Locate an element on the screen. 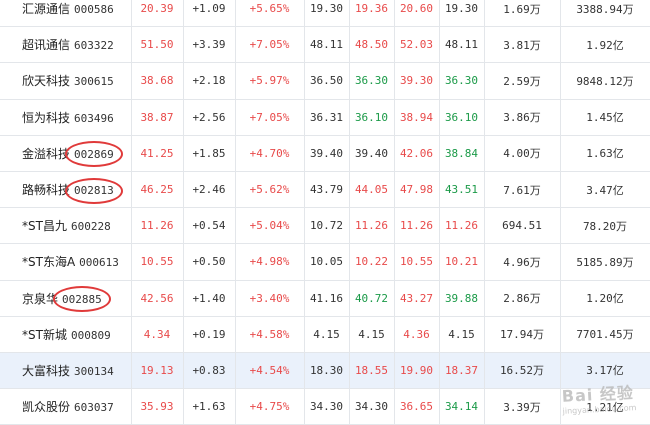 Image resolution: width=650 pixels, height=425 pixels. change-cell: +3.39 is located at coordinates (209, 45).